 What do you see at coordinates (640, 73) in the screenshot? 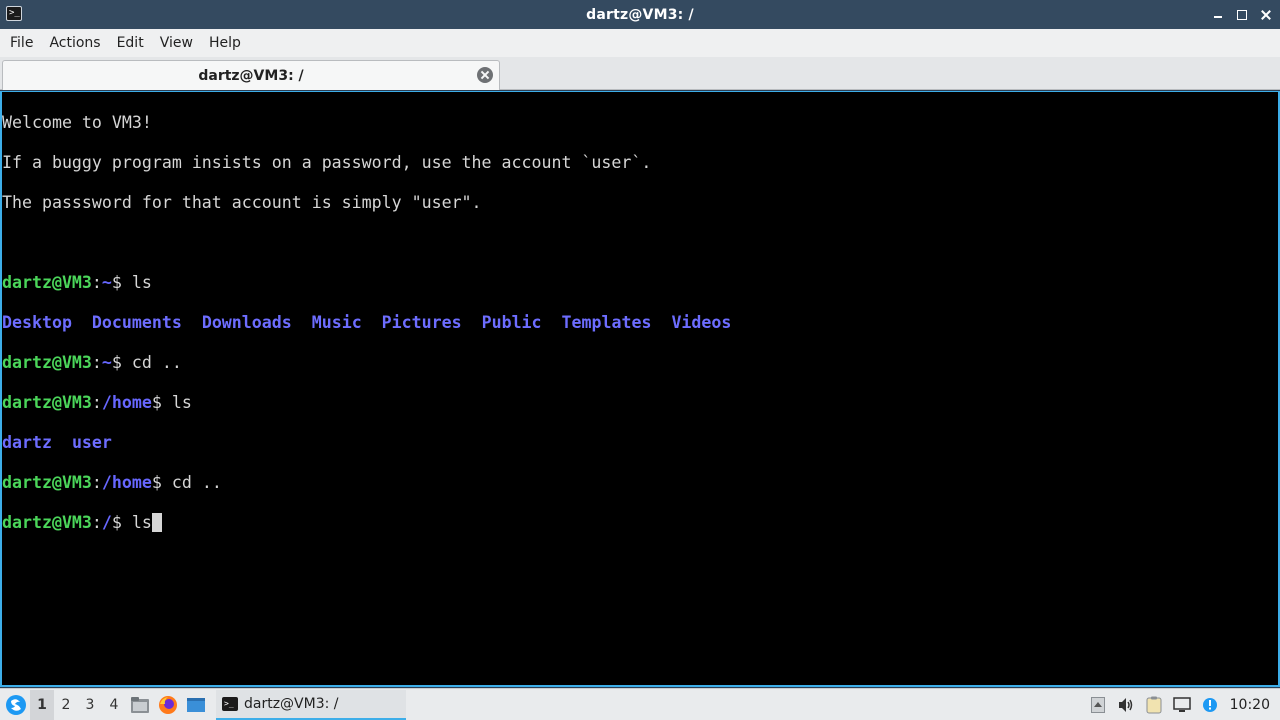
I see `tab-bar: dartz@VM3: /` at bounding box center [640, 73].